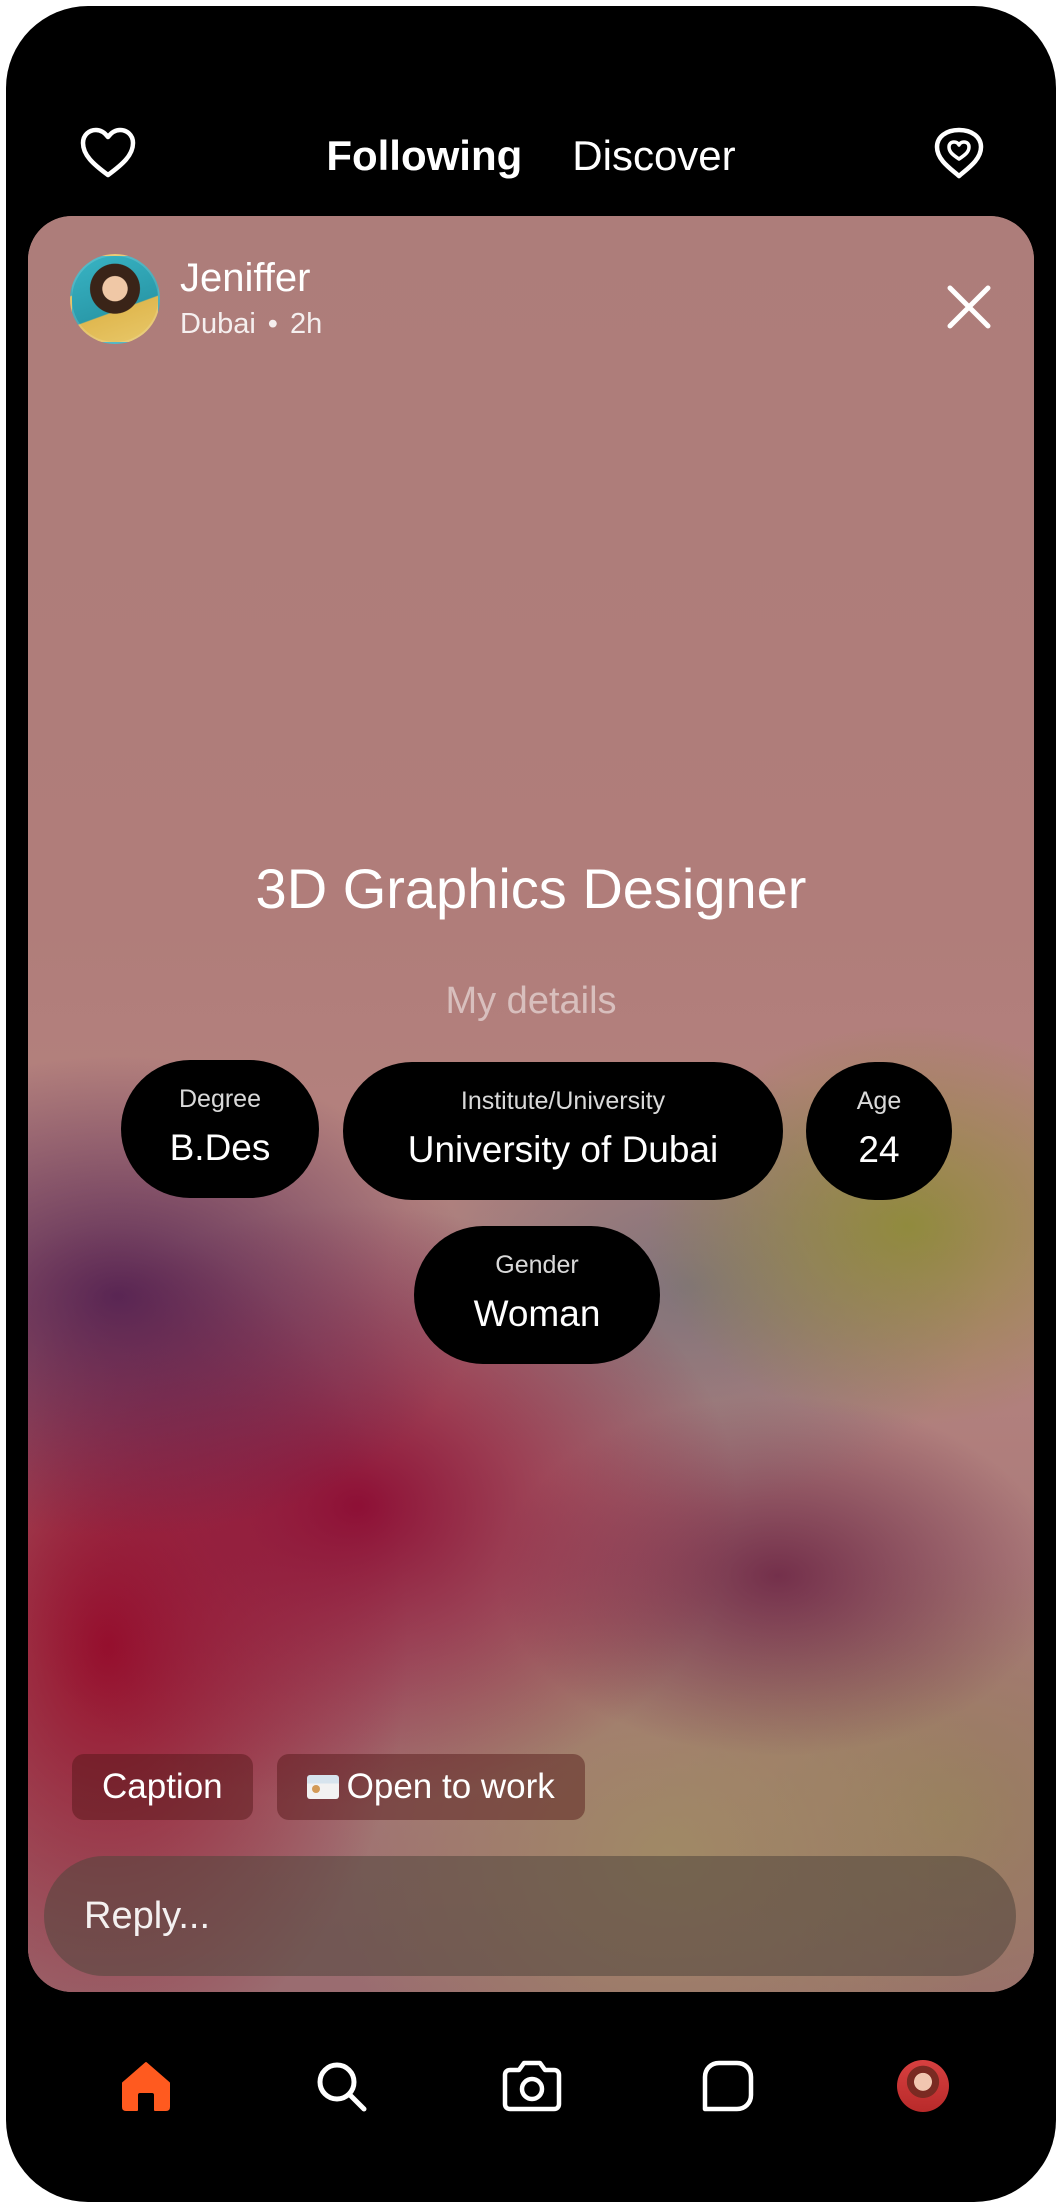 The height and width of the screenshot is (2208, 1062). What do you see at coordinates (220, 1099) in the screenshot?
I see `degree-label: Degree` at bounding box center [220, 1099].